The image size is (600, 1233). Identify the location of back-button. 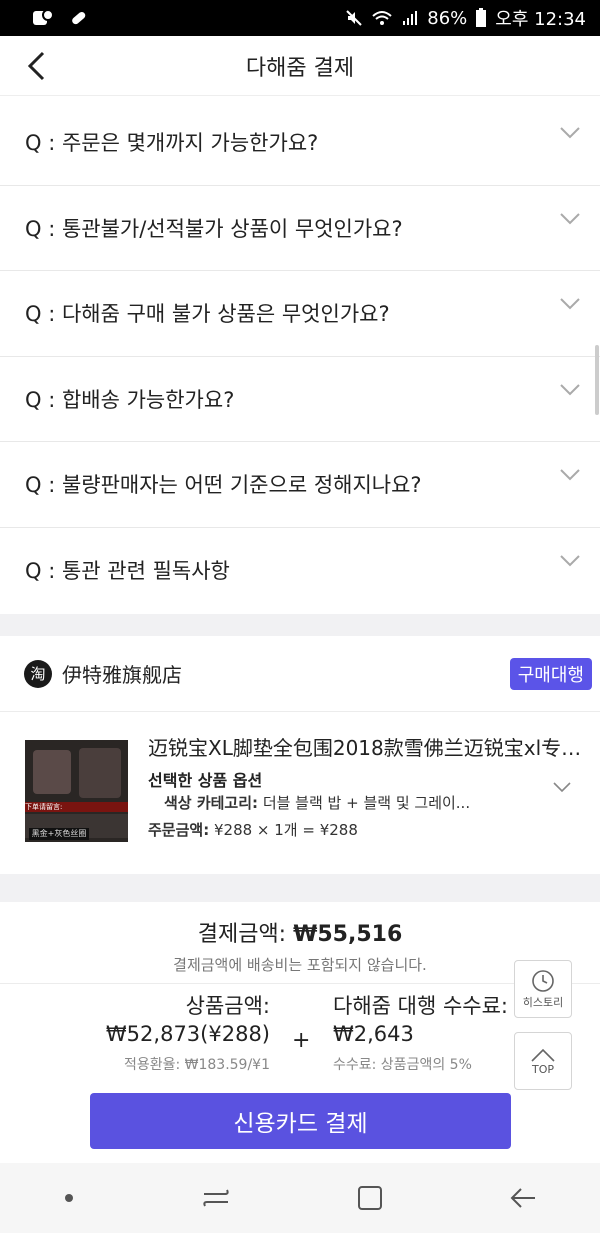
(36, 66).